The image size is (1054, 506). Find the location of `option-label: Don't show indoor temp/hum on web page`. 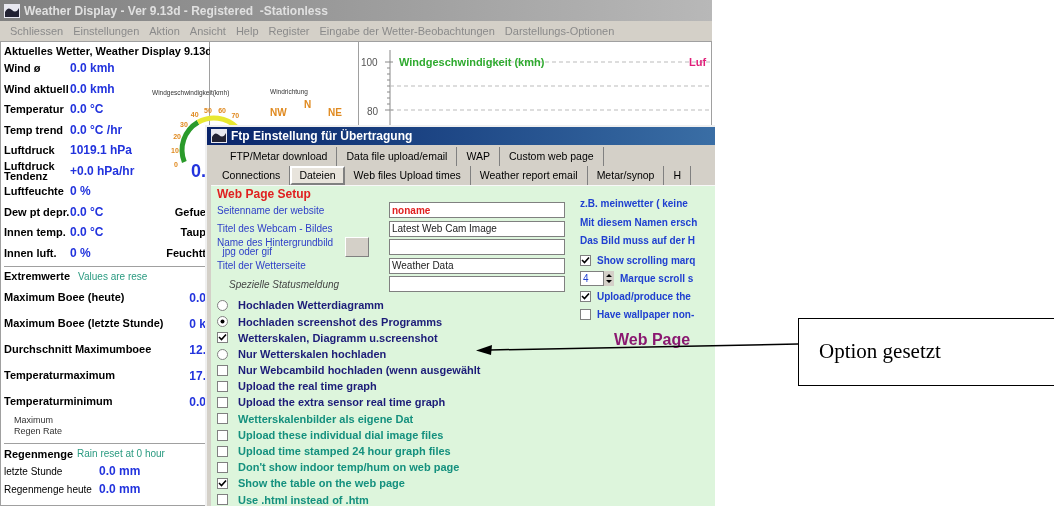

option-label: Don't show indoor temp/hum on web page is located at coordinates (349, 468).